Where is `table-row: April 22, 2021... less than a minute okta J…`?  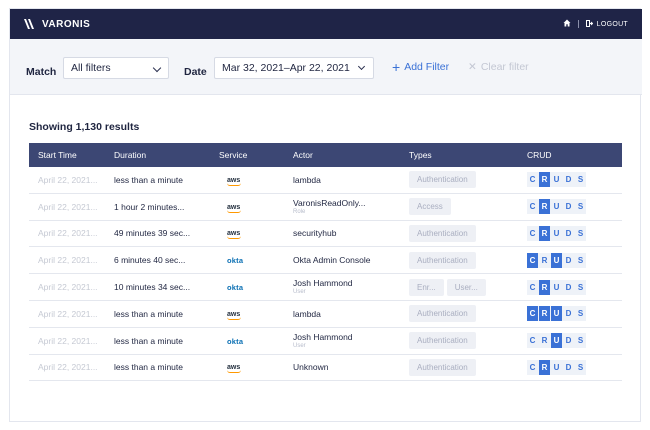
table-row: April 22, 2021... less than a minute okta J… is located at coordinates (325, 341).